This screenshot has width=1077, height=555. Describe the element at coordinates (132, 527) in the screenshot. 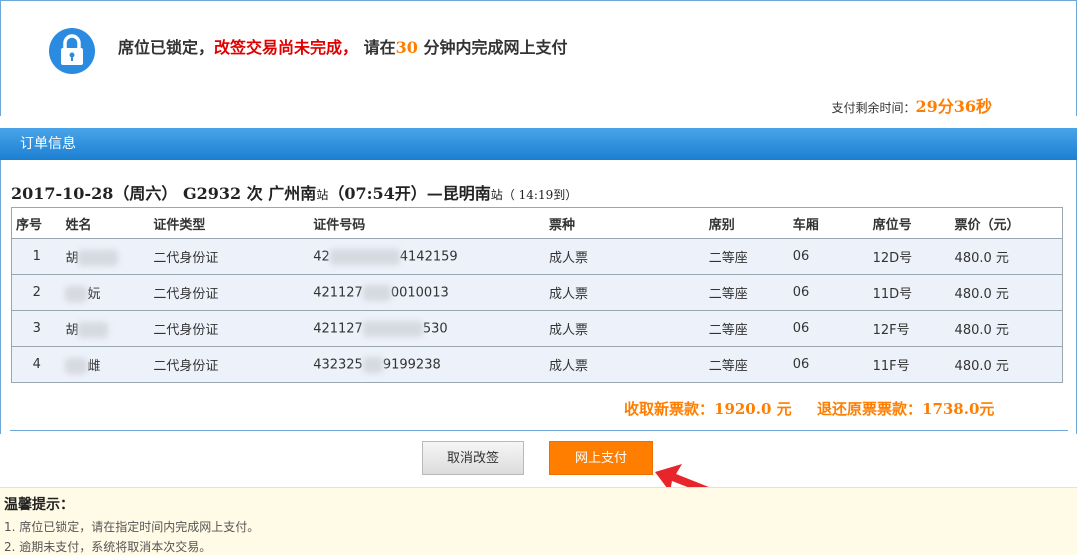

I see `tip-item: 1. 席位已锁定，请在指定时间内完成网上支付。` at that location.